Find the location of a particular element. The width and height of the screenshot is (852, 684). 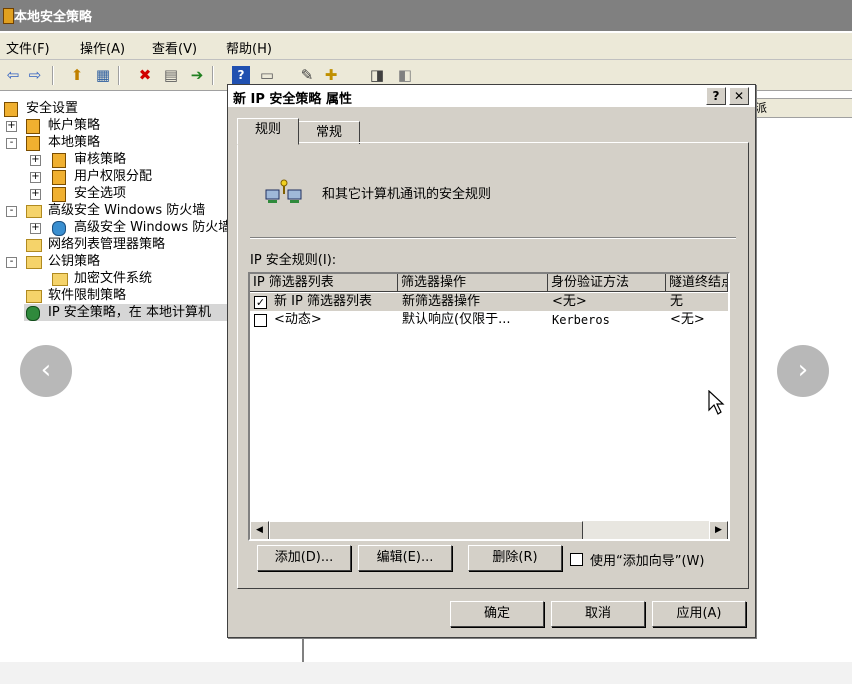

help-button: ? is located at coordinates (716, 96).